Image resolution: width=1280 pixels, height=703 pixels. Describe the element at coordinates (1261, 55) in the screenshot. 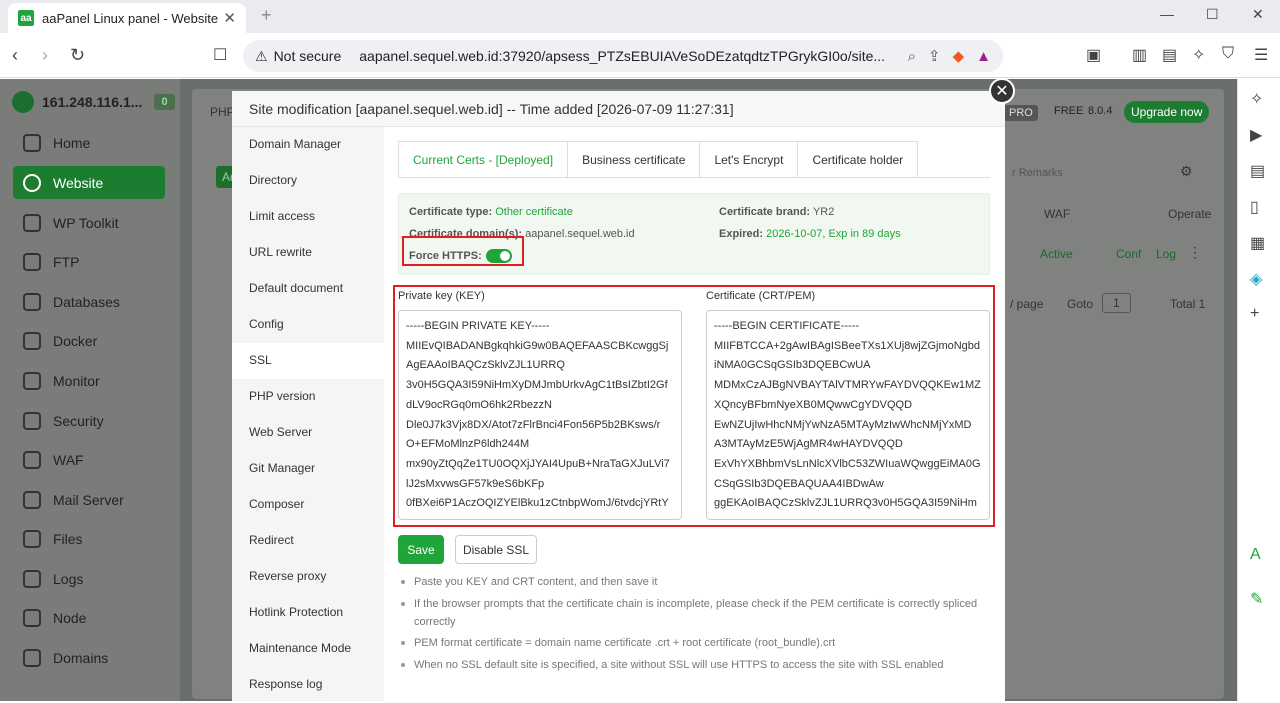

I see `menu-icon: ☰` at that location.